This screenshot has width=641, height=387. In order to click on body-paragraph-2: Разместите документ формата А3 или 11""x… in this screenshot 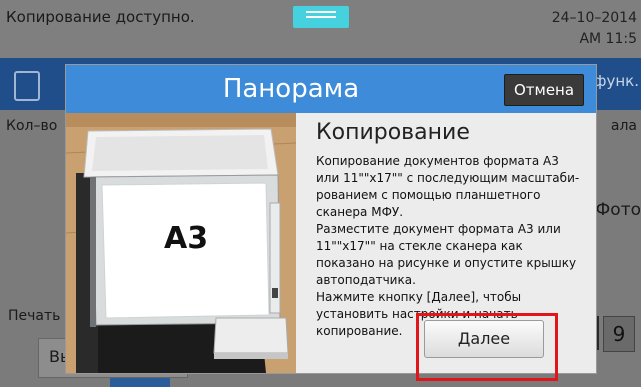, I will do `click(446, 254)`.